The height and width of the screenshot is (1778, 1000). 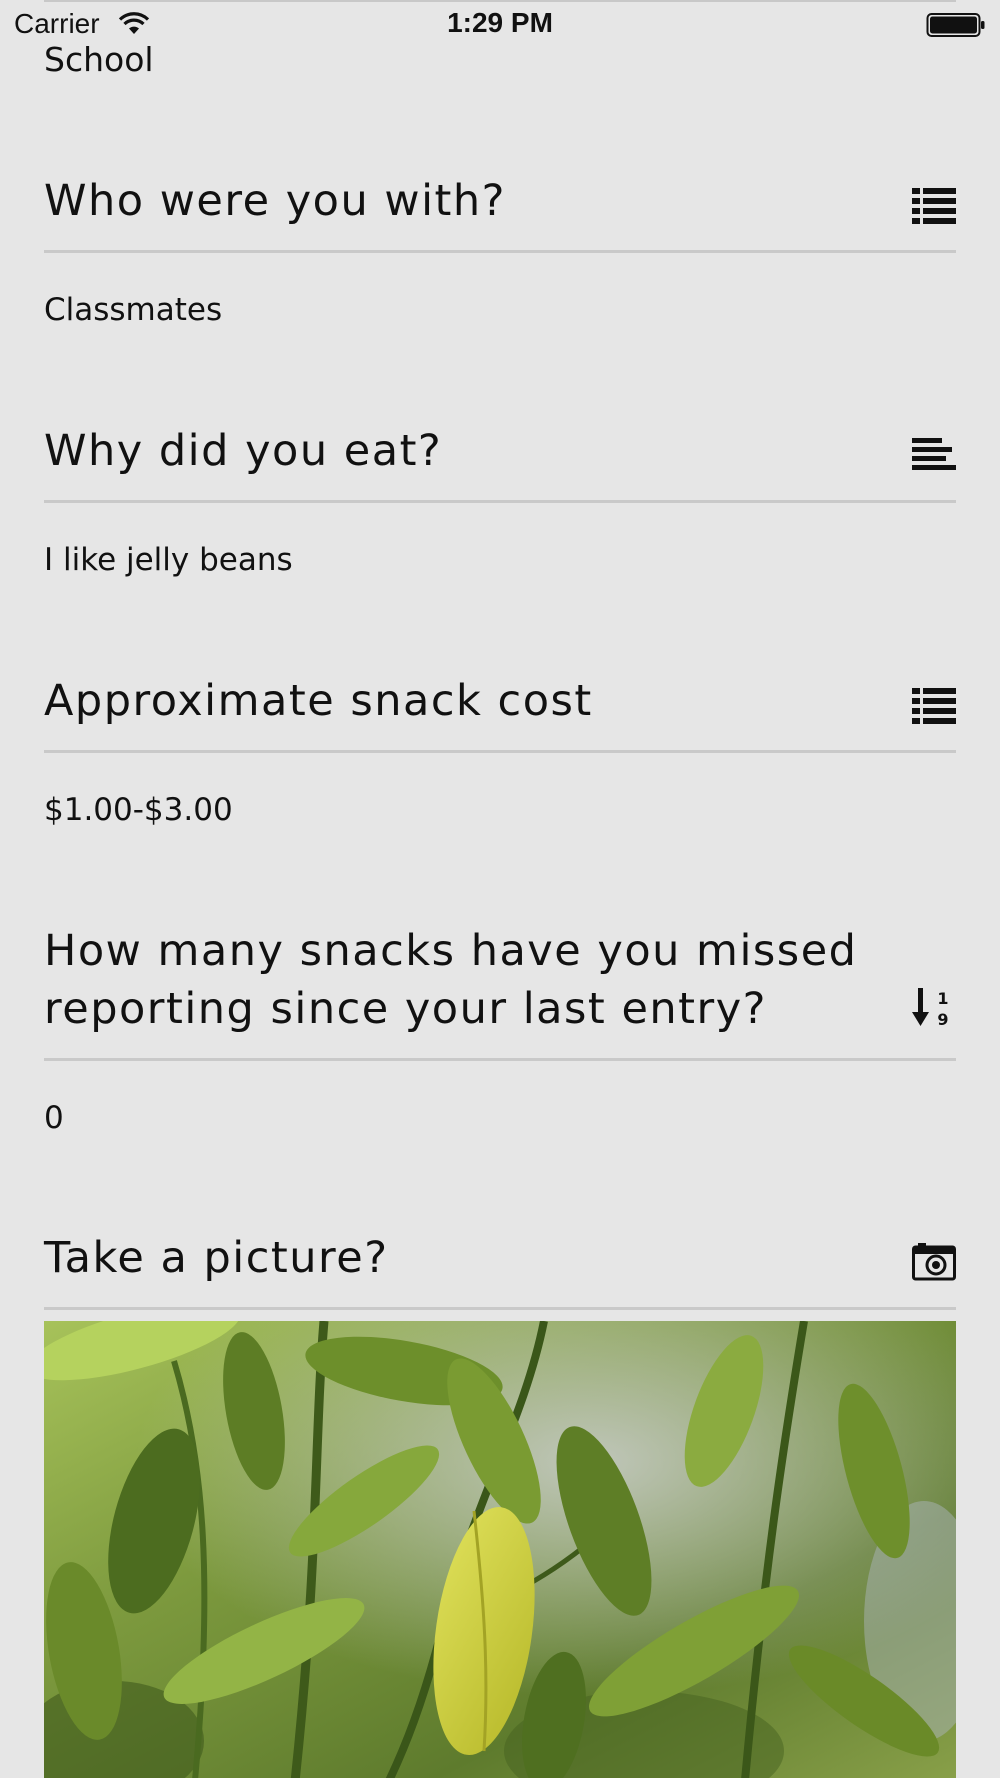 I want to click on text-lines-icon, so click(x=934, y=454).